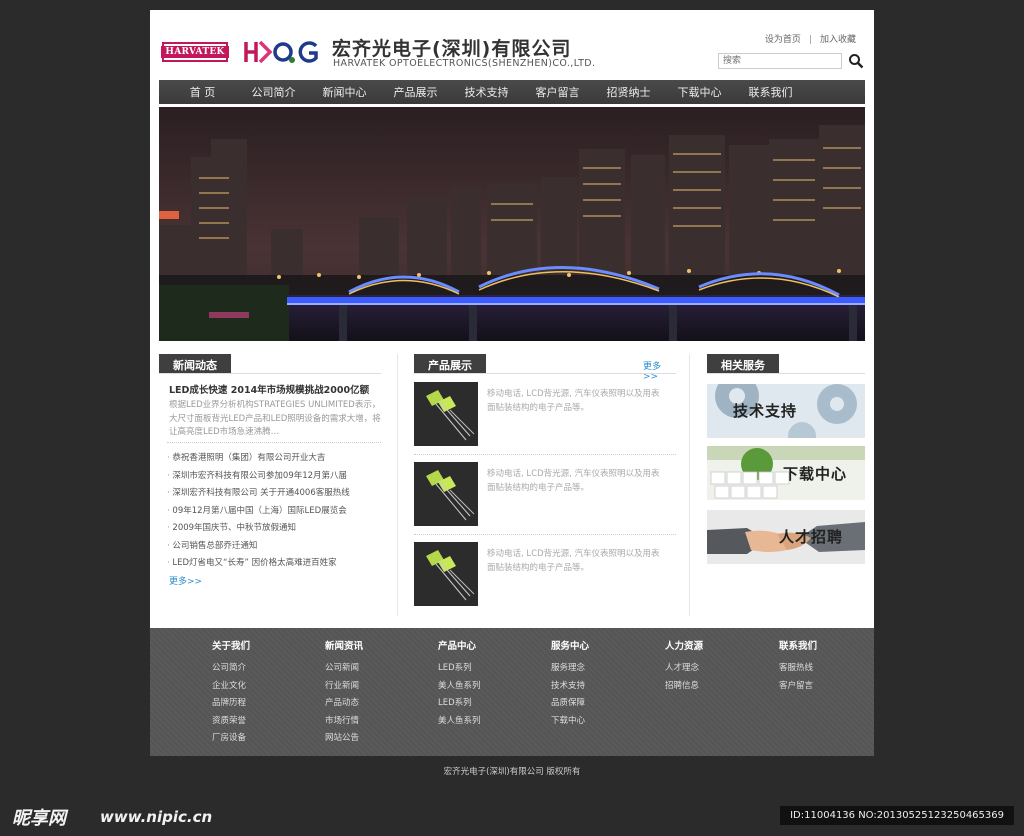  I want to click on footer-link: 行业新闻, so click(375, 687).